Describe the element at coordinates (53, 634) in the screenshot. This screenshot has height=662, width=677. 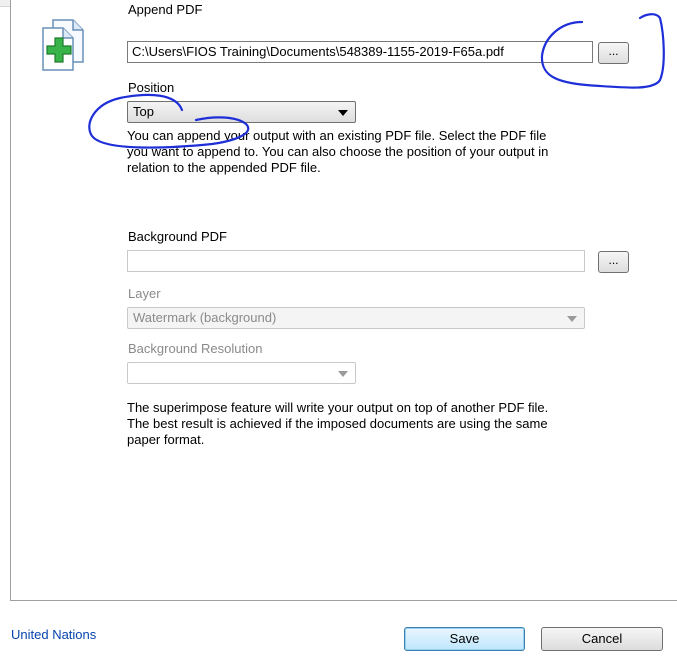
I see `united-nations-link: United Nations` at that location.